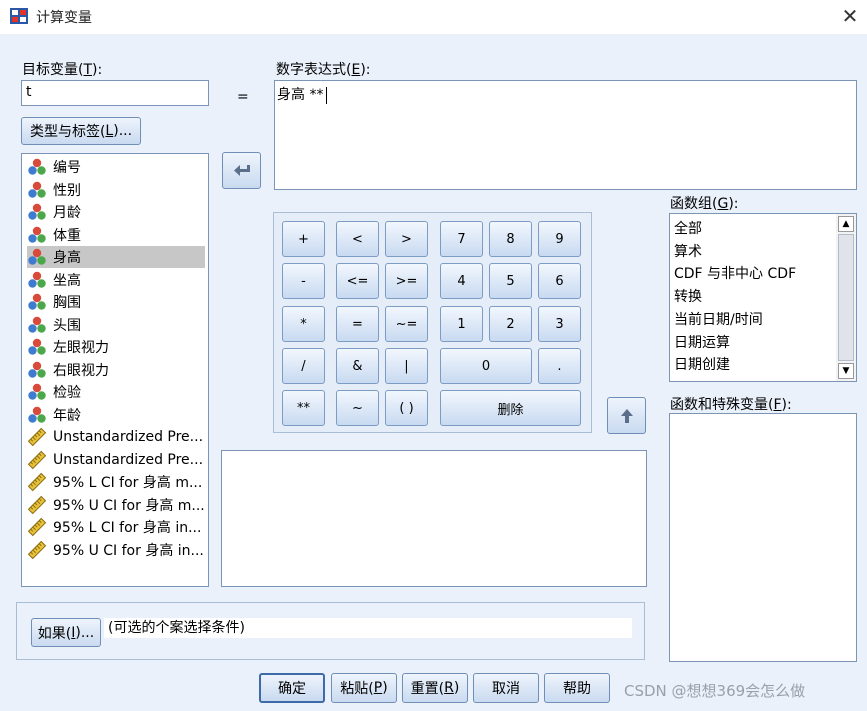 Image resolution: width=867 pixels, height=711 pixels. Describe the element at coordinates (406, 239) in the screenshot. I see `keypad-gt-button: >` at that location.